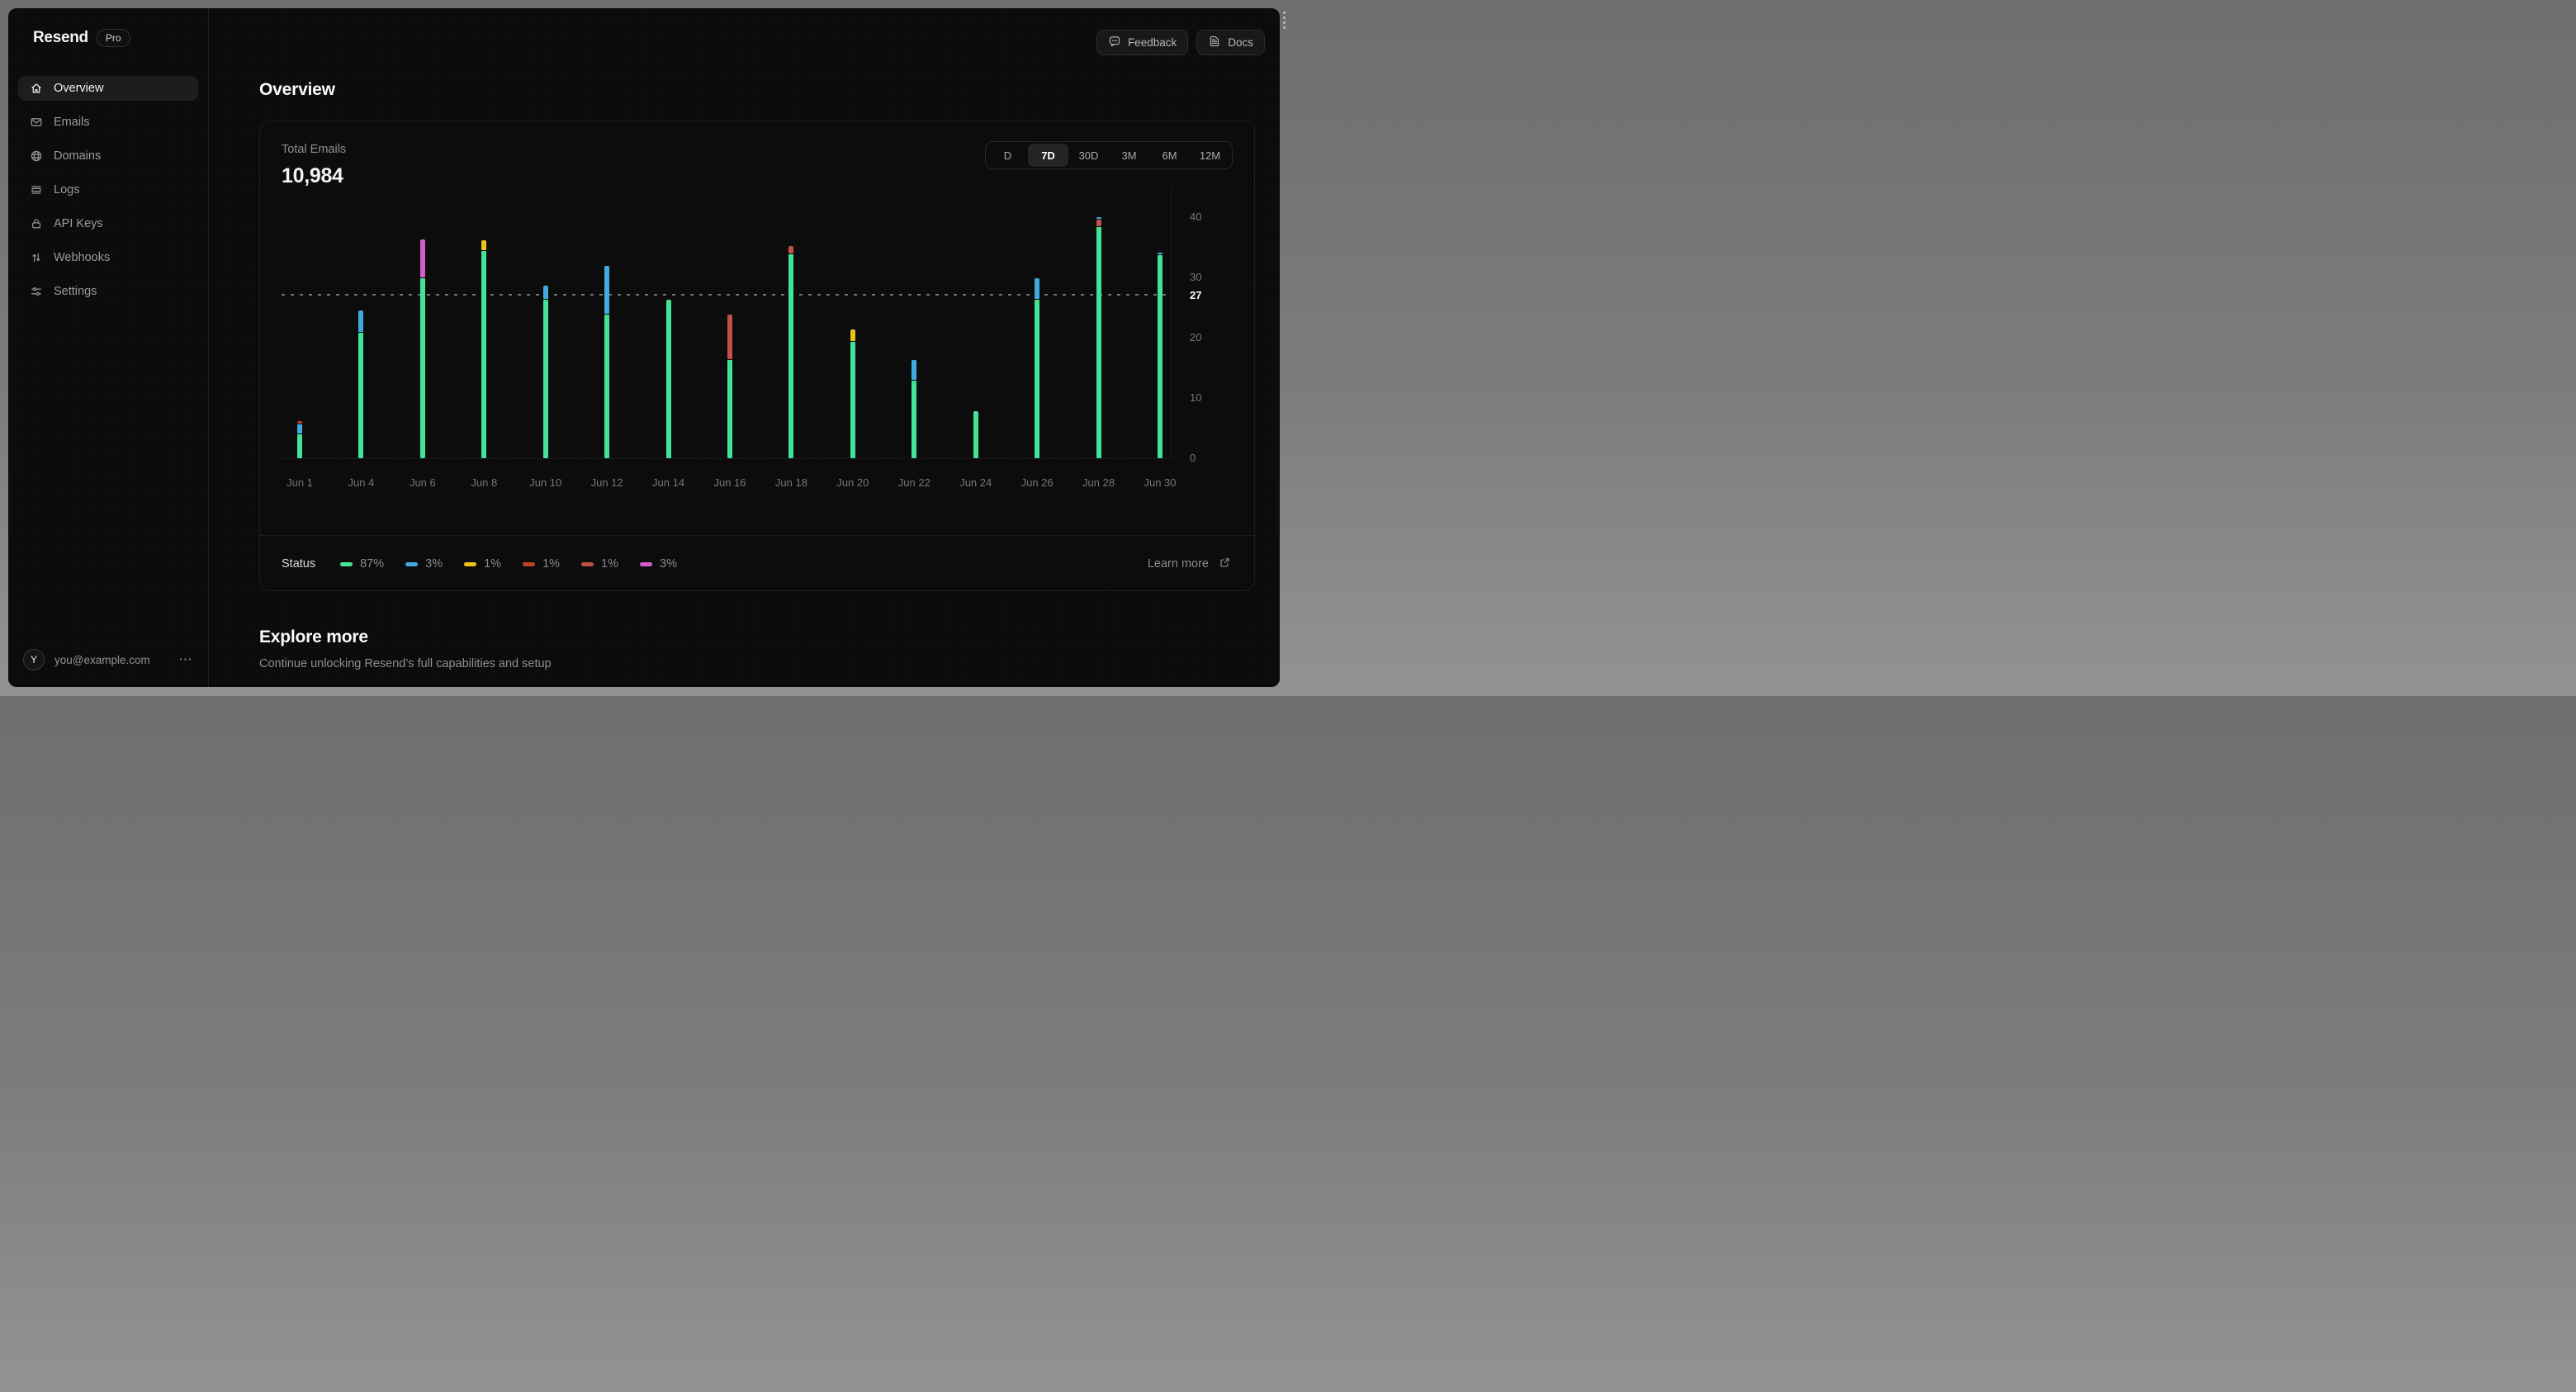  I want to click on y-tick-20: 20, so click(1196, 337).